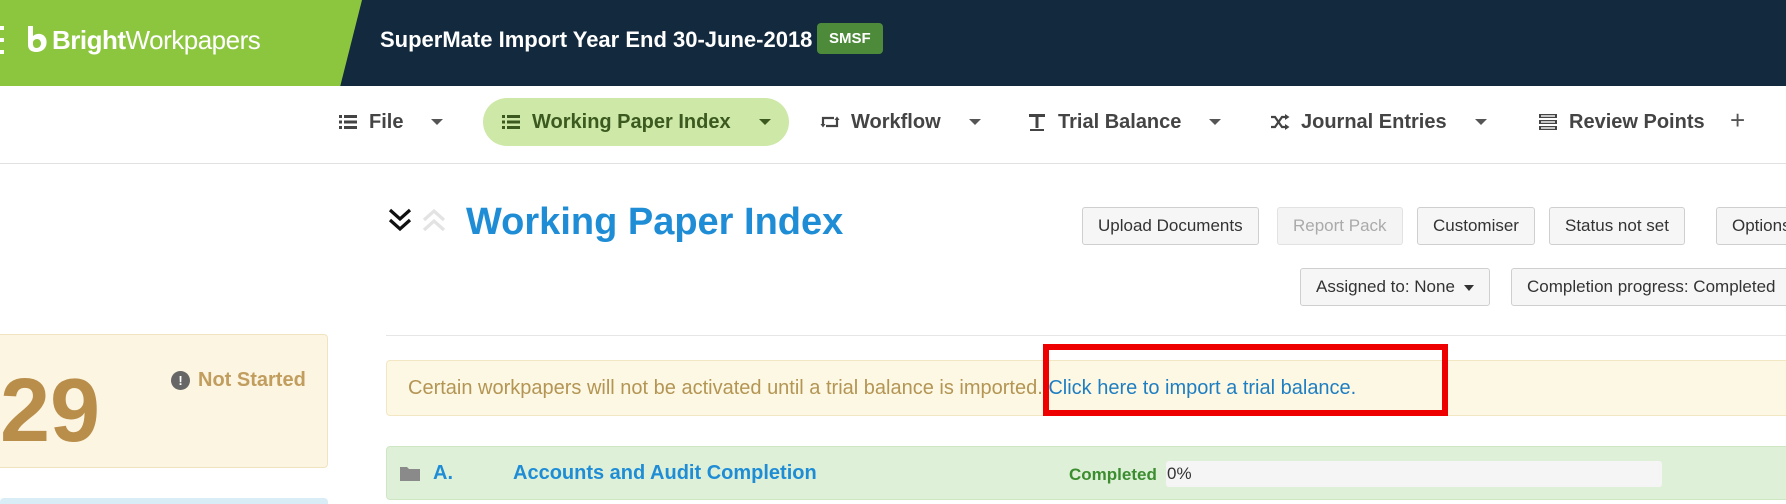  I want to click on nav-file: File, so click(391, 122).